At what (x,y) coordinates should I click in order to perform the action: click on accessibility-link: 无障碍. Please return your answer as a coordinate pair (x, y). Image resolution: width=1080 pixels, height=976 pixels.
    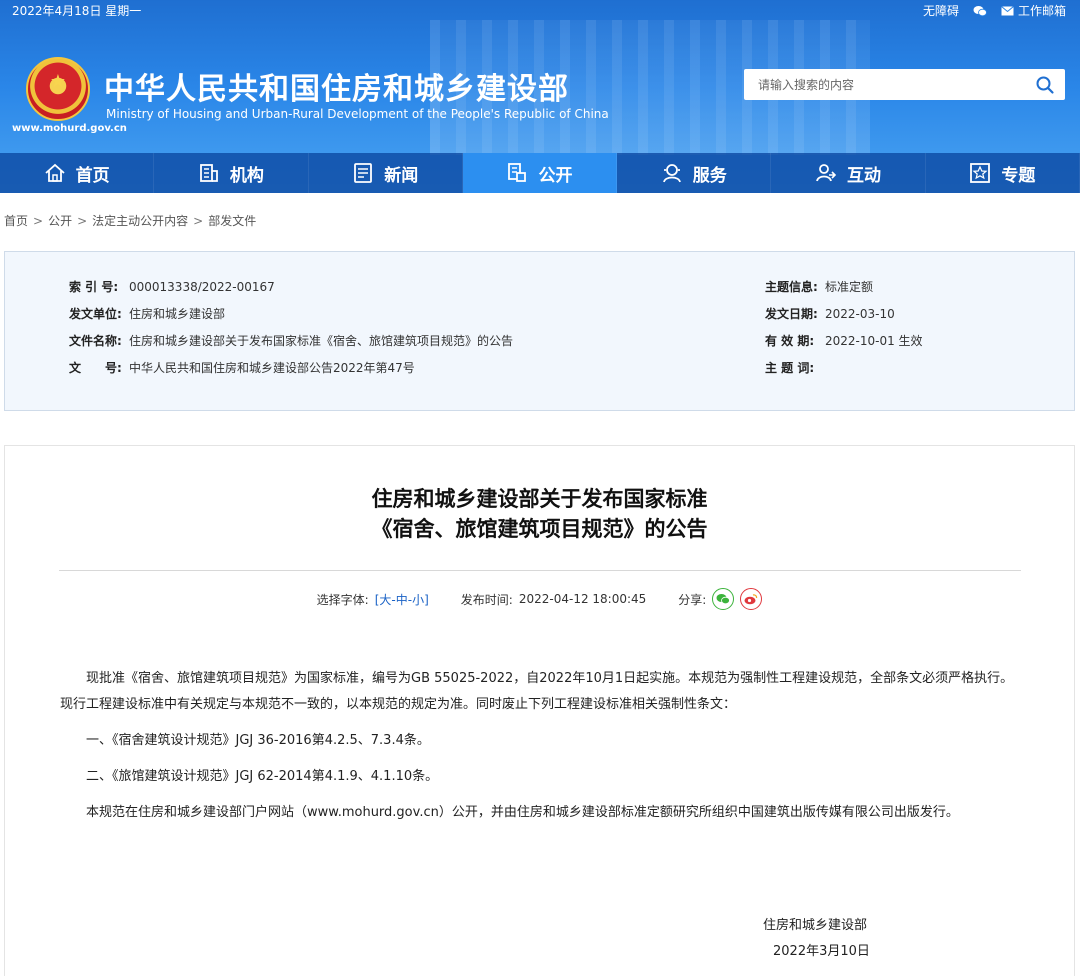
    Looking at the image, I should click on (941, 10).